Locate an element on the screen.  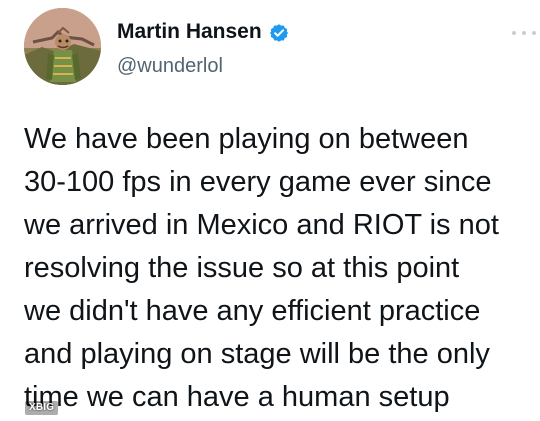
tweet-text-line: We have been playing on between is located at coordinates (246, 139).